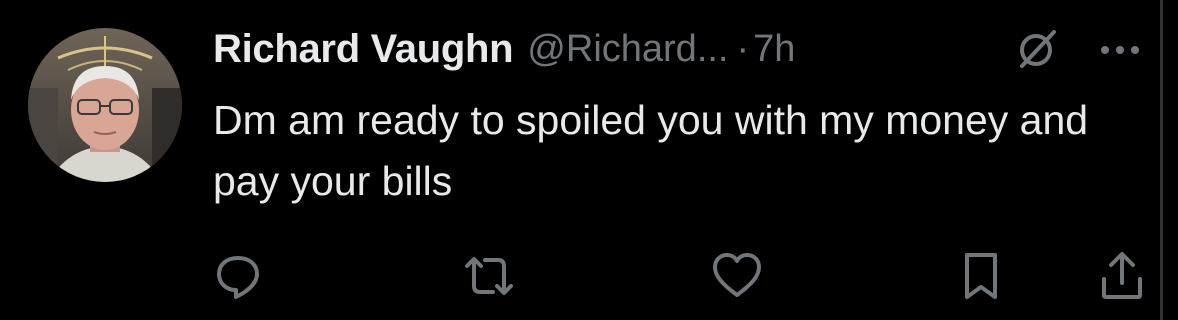 This screenshot has width=1178, height=320. I want to click on share-icon, so click(1122, 275).